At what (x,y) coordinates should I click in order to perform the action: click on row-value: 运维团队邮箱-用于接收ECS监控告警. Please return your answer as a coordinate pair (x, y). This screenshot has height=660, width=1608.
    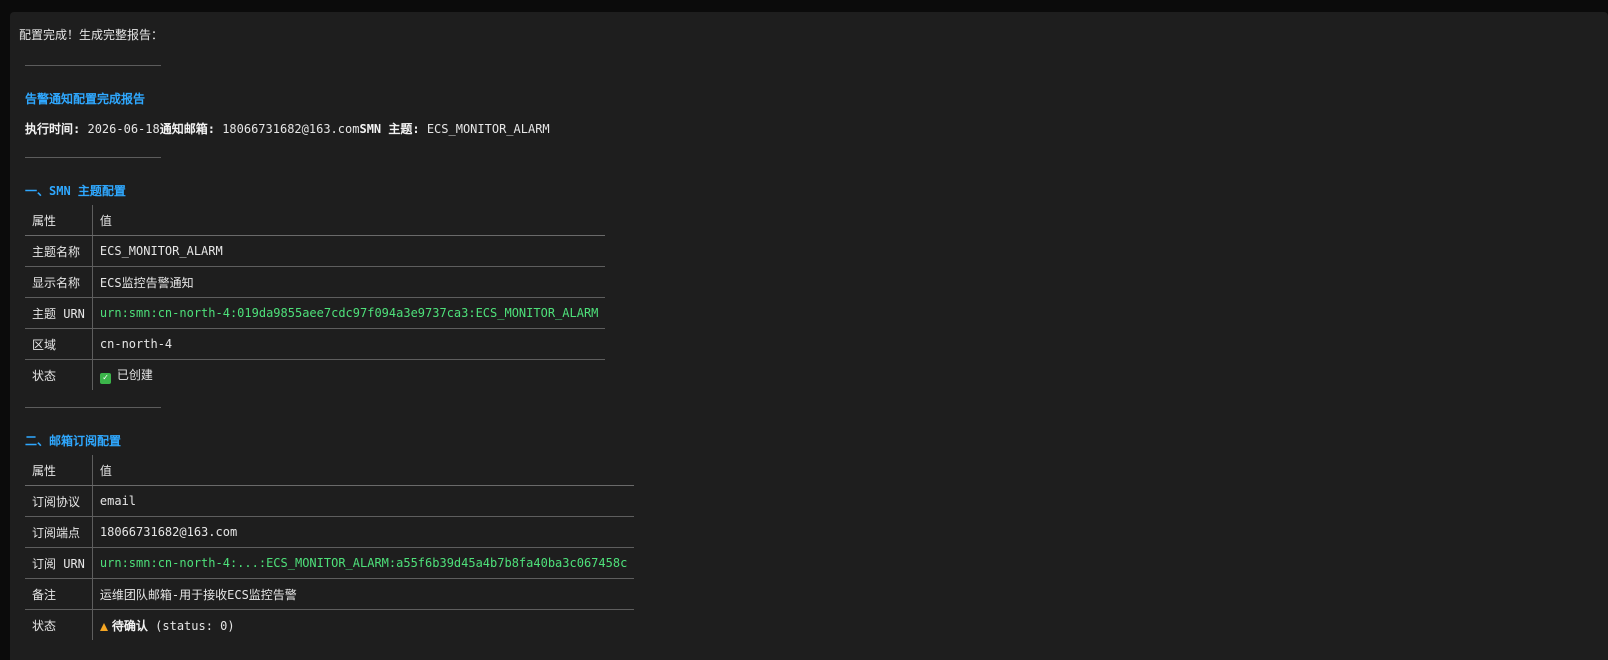
    Looking at the image, I should click on (363, 594).